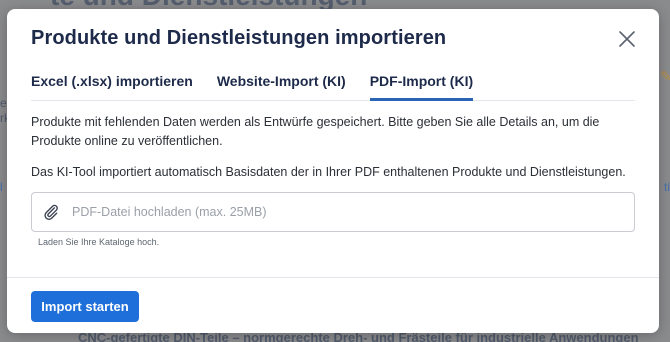 The width and height of the screenshot is (670, 342). What do you see at coordinates (112, 83) in the screenshot?
I see `tab-excel-import: Excel (.xlsx) importieren` at bounding box center [112, 83].